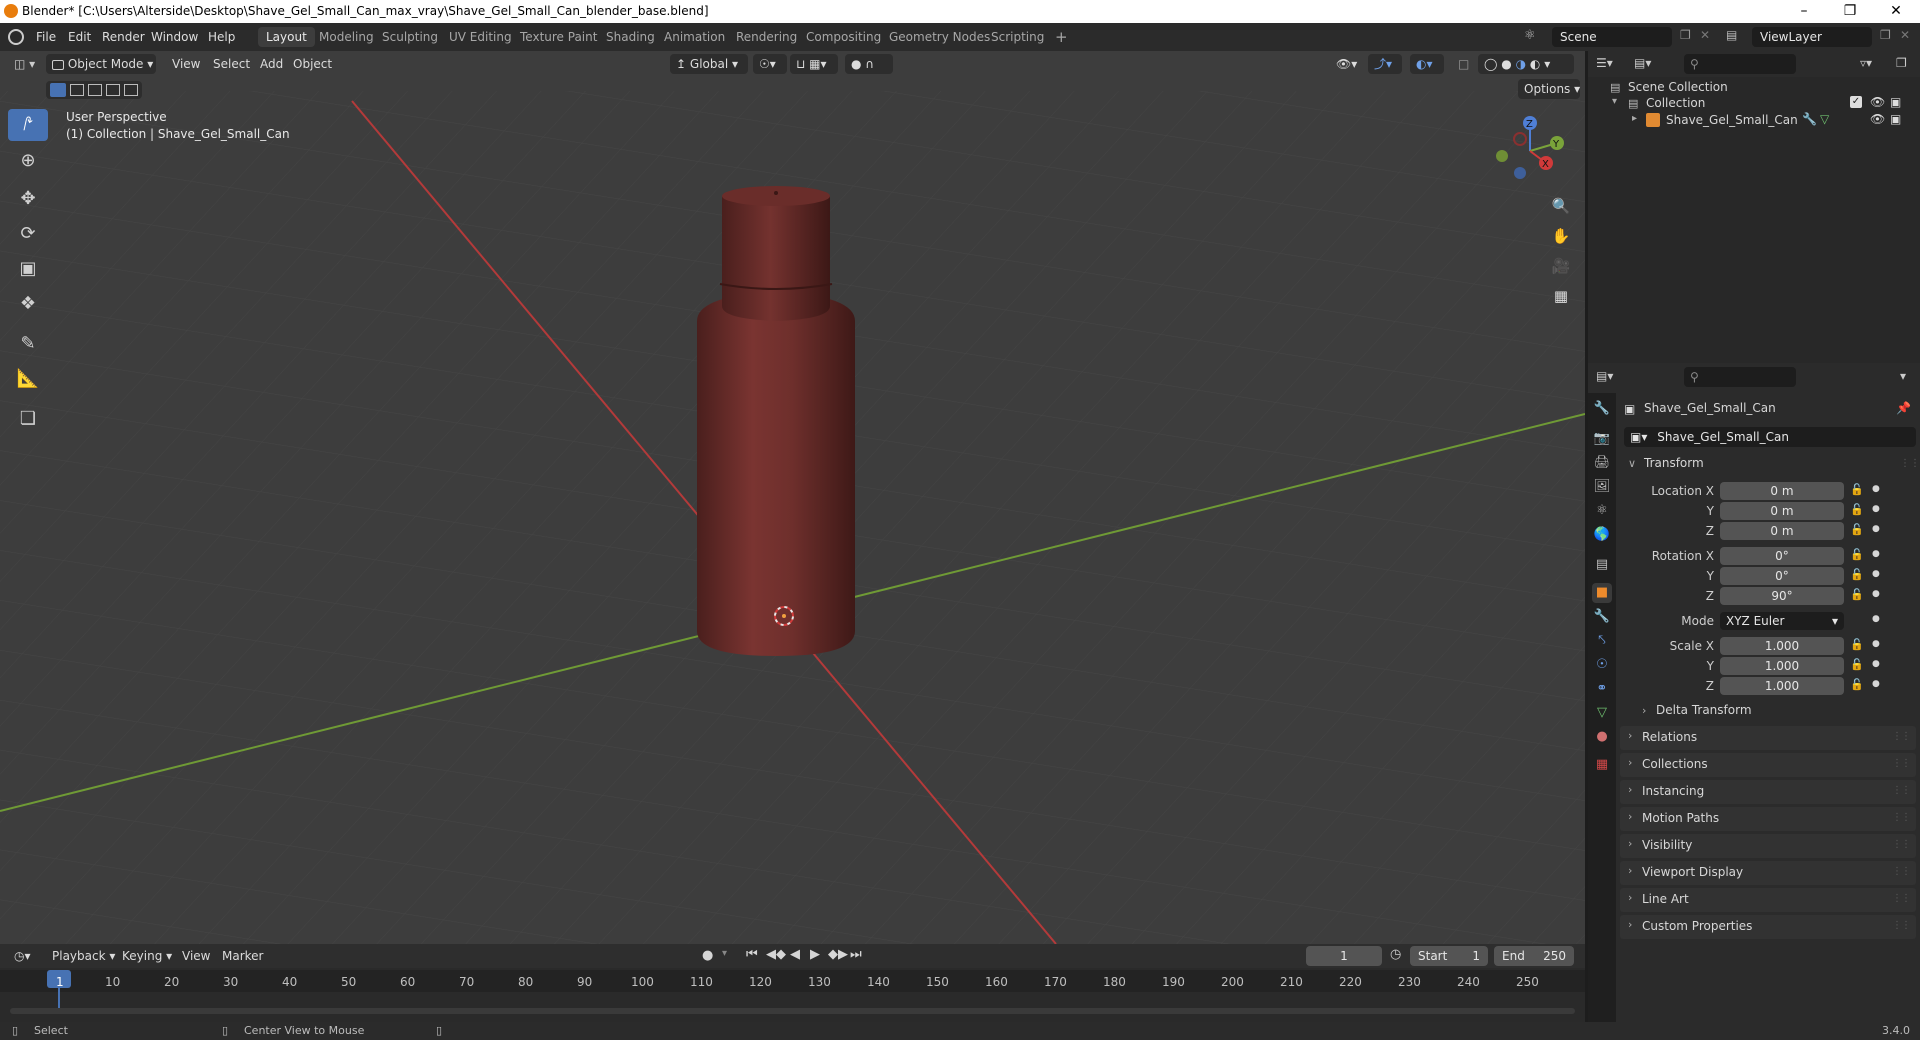 This screenshot has height=1040, width=1920. I want to click on object-render-camera-icon: ▣, so click(1895, 119).